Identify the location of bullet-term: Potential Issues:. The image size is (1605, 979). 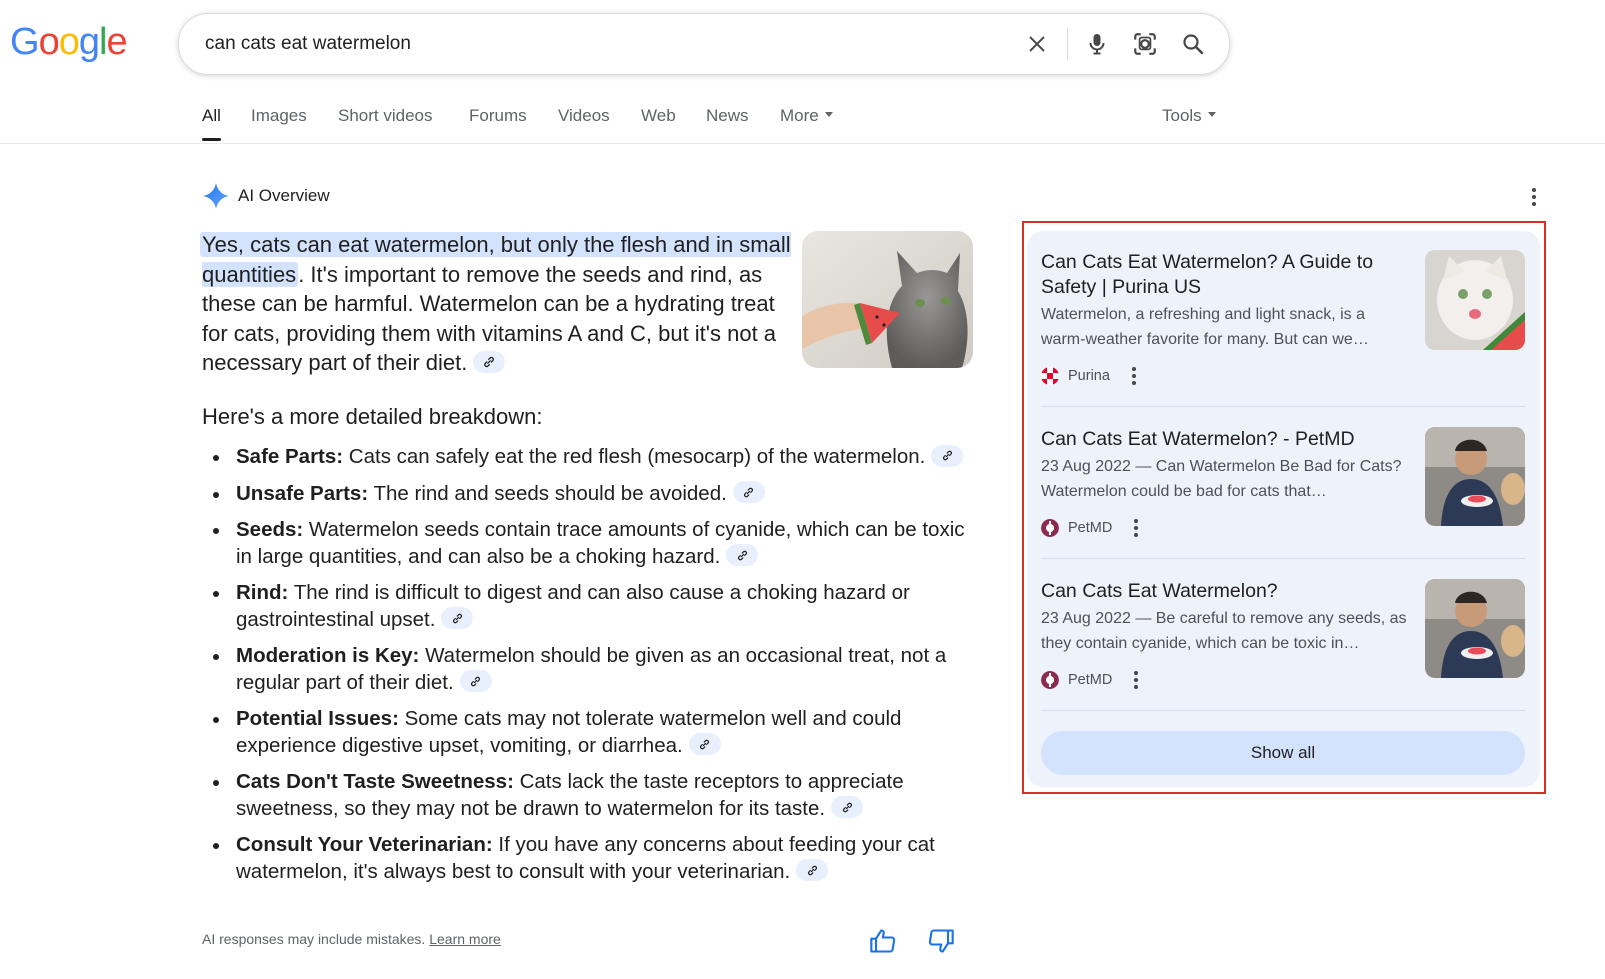
(317, 718).